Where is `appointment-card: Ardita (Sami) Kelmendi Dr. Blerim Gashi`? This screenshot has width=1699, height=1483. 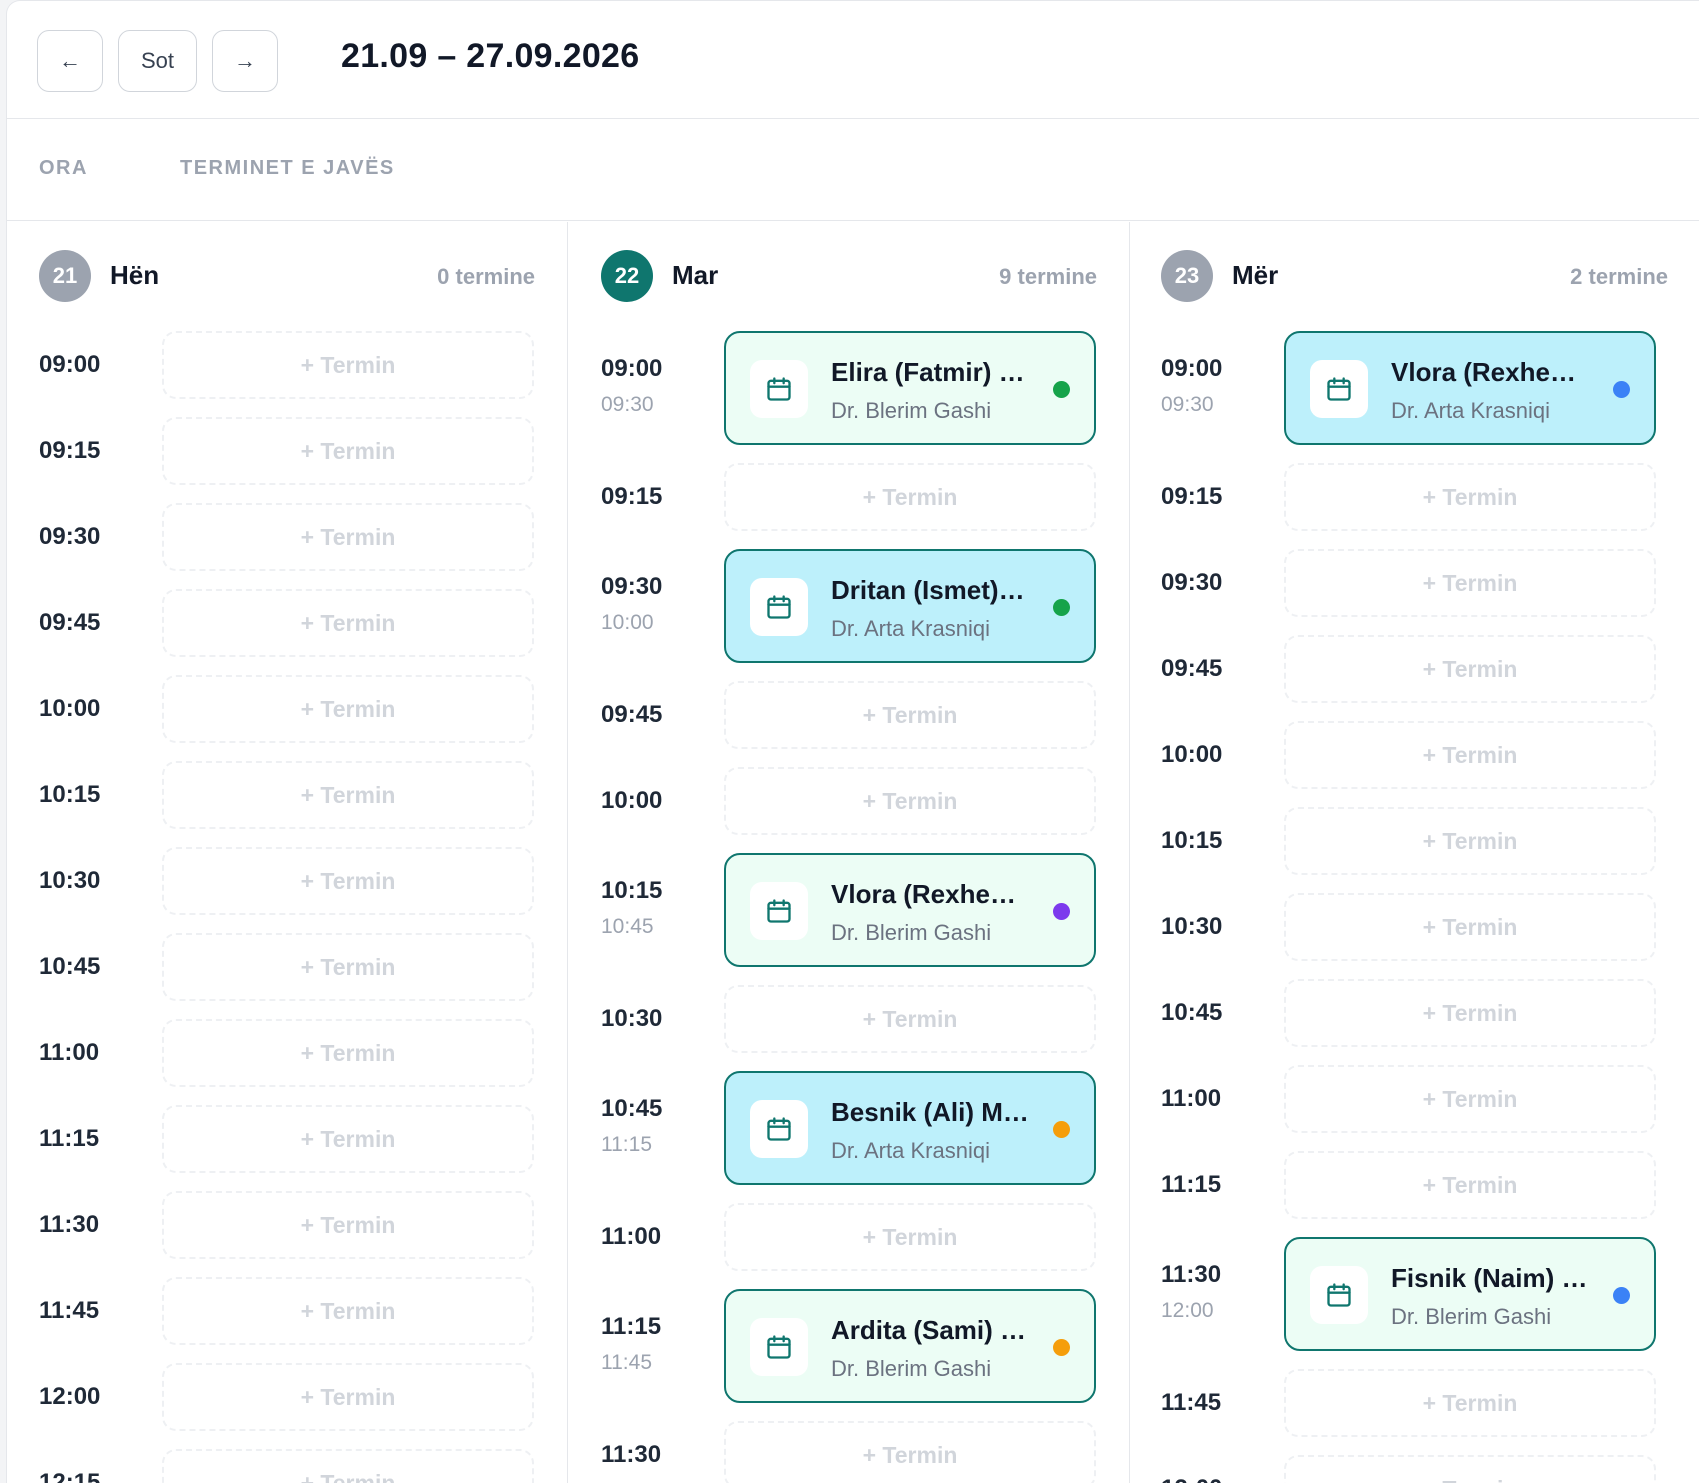 appointment-card: Ardita (Sami) Kelmendi Dr. Blerim Gashi is located at coordinates (910, 1346).